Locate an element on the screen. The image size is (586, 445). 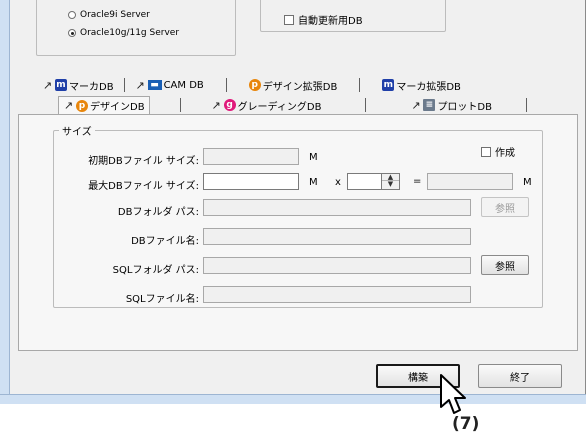
auto-update-label: 自動更新用DB is located at coordinates (330, 21).